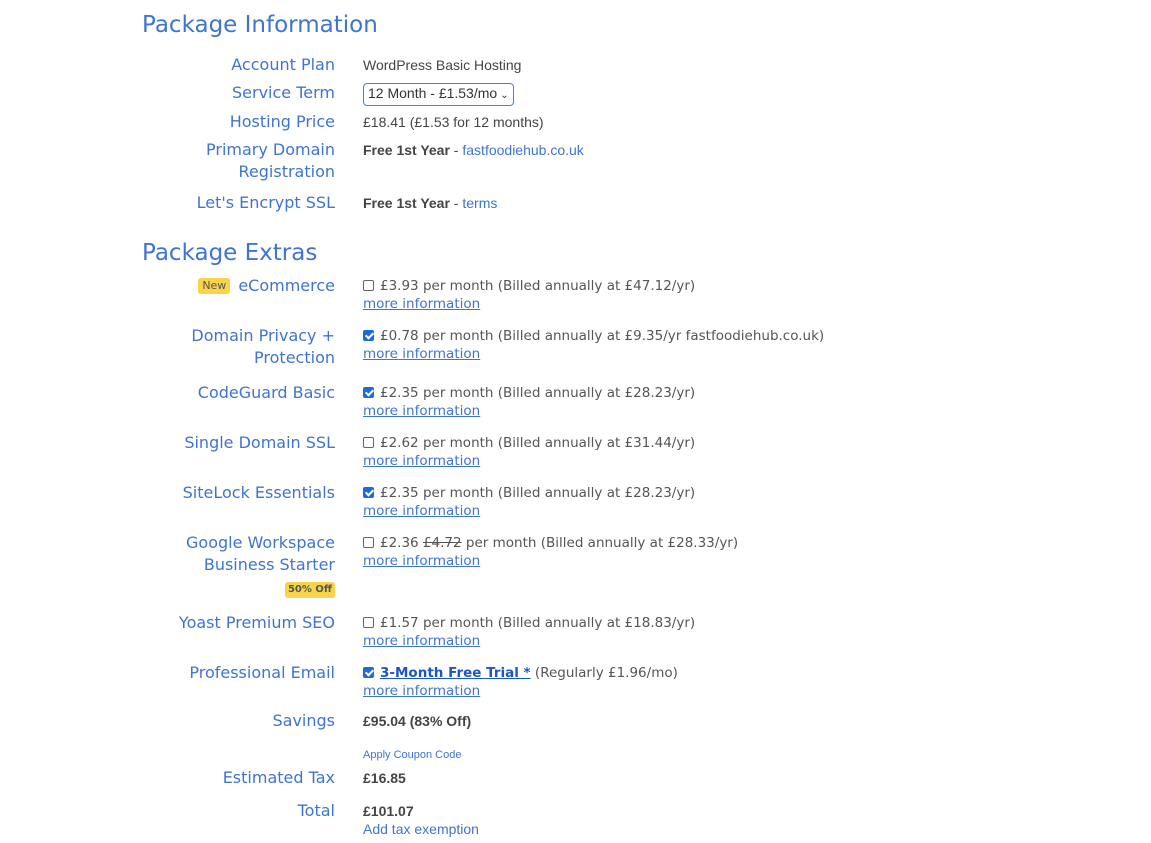  Describe the element at coordinates (592, 94) in the screenshot. I see `service-term-row: Service Term 12 Month - £1.53/mo ⌄` at that location.